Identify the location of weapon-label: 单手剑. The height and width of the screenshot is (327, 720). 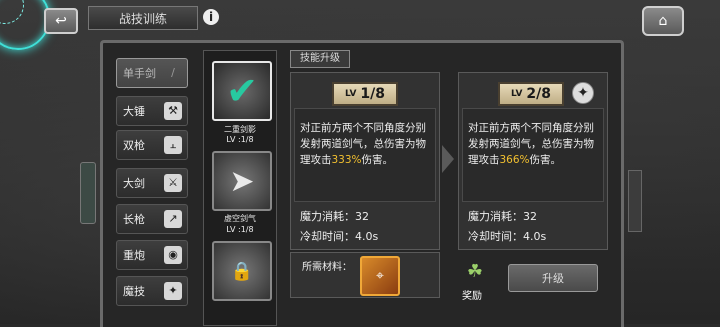
(139, 73).